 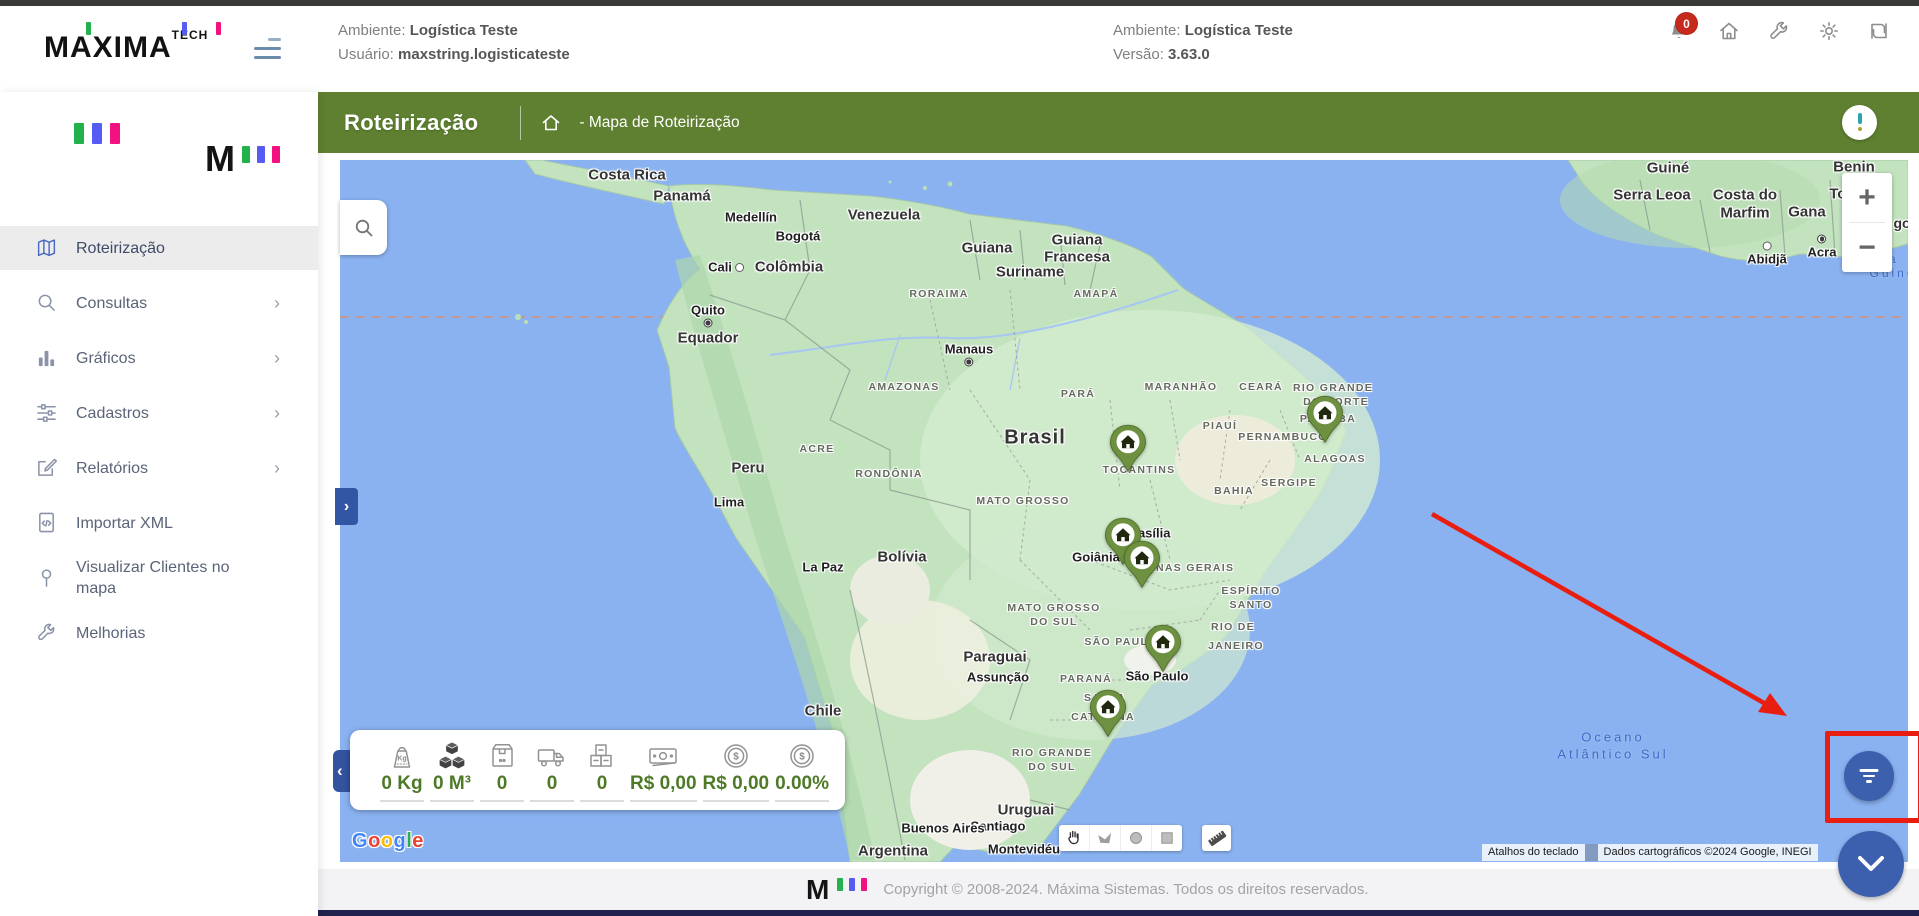 I want to click on draw-polygon-button, so click(x=1104, y=838).